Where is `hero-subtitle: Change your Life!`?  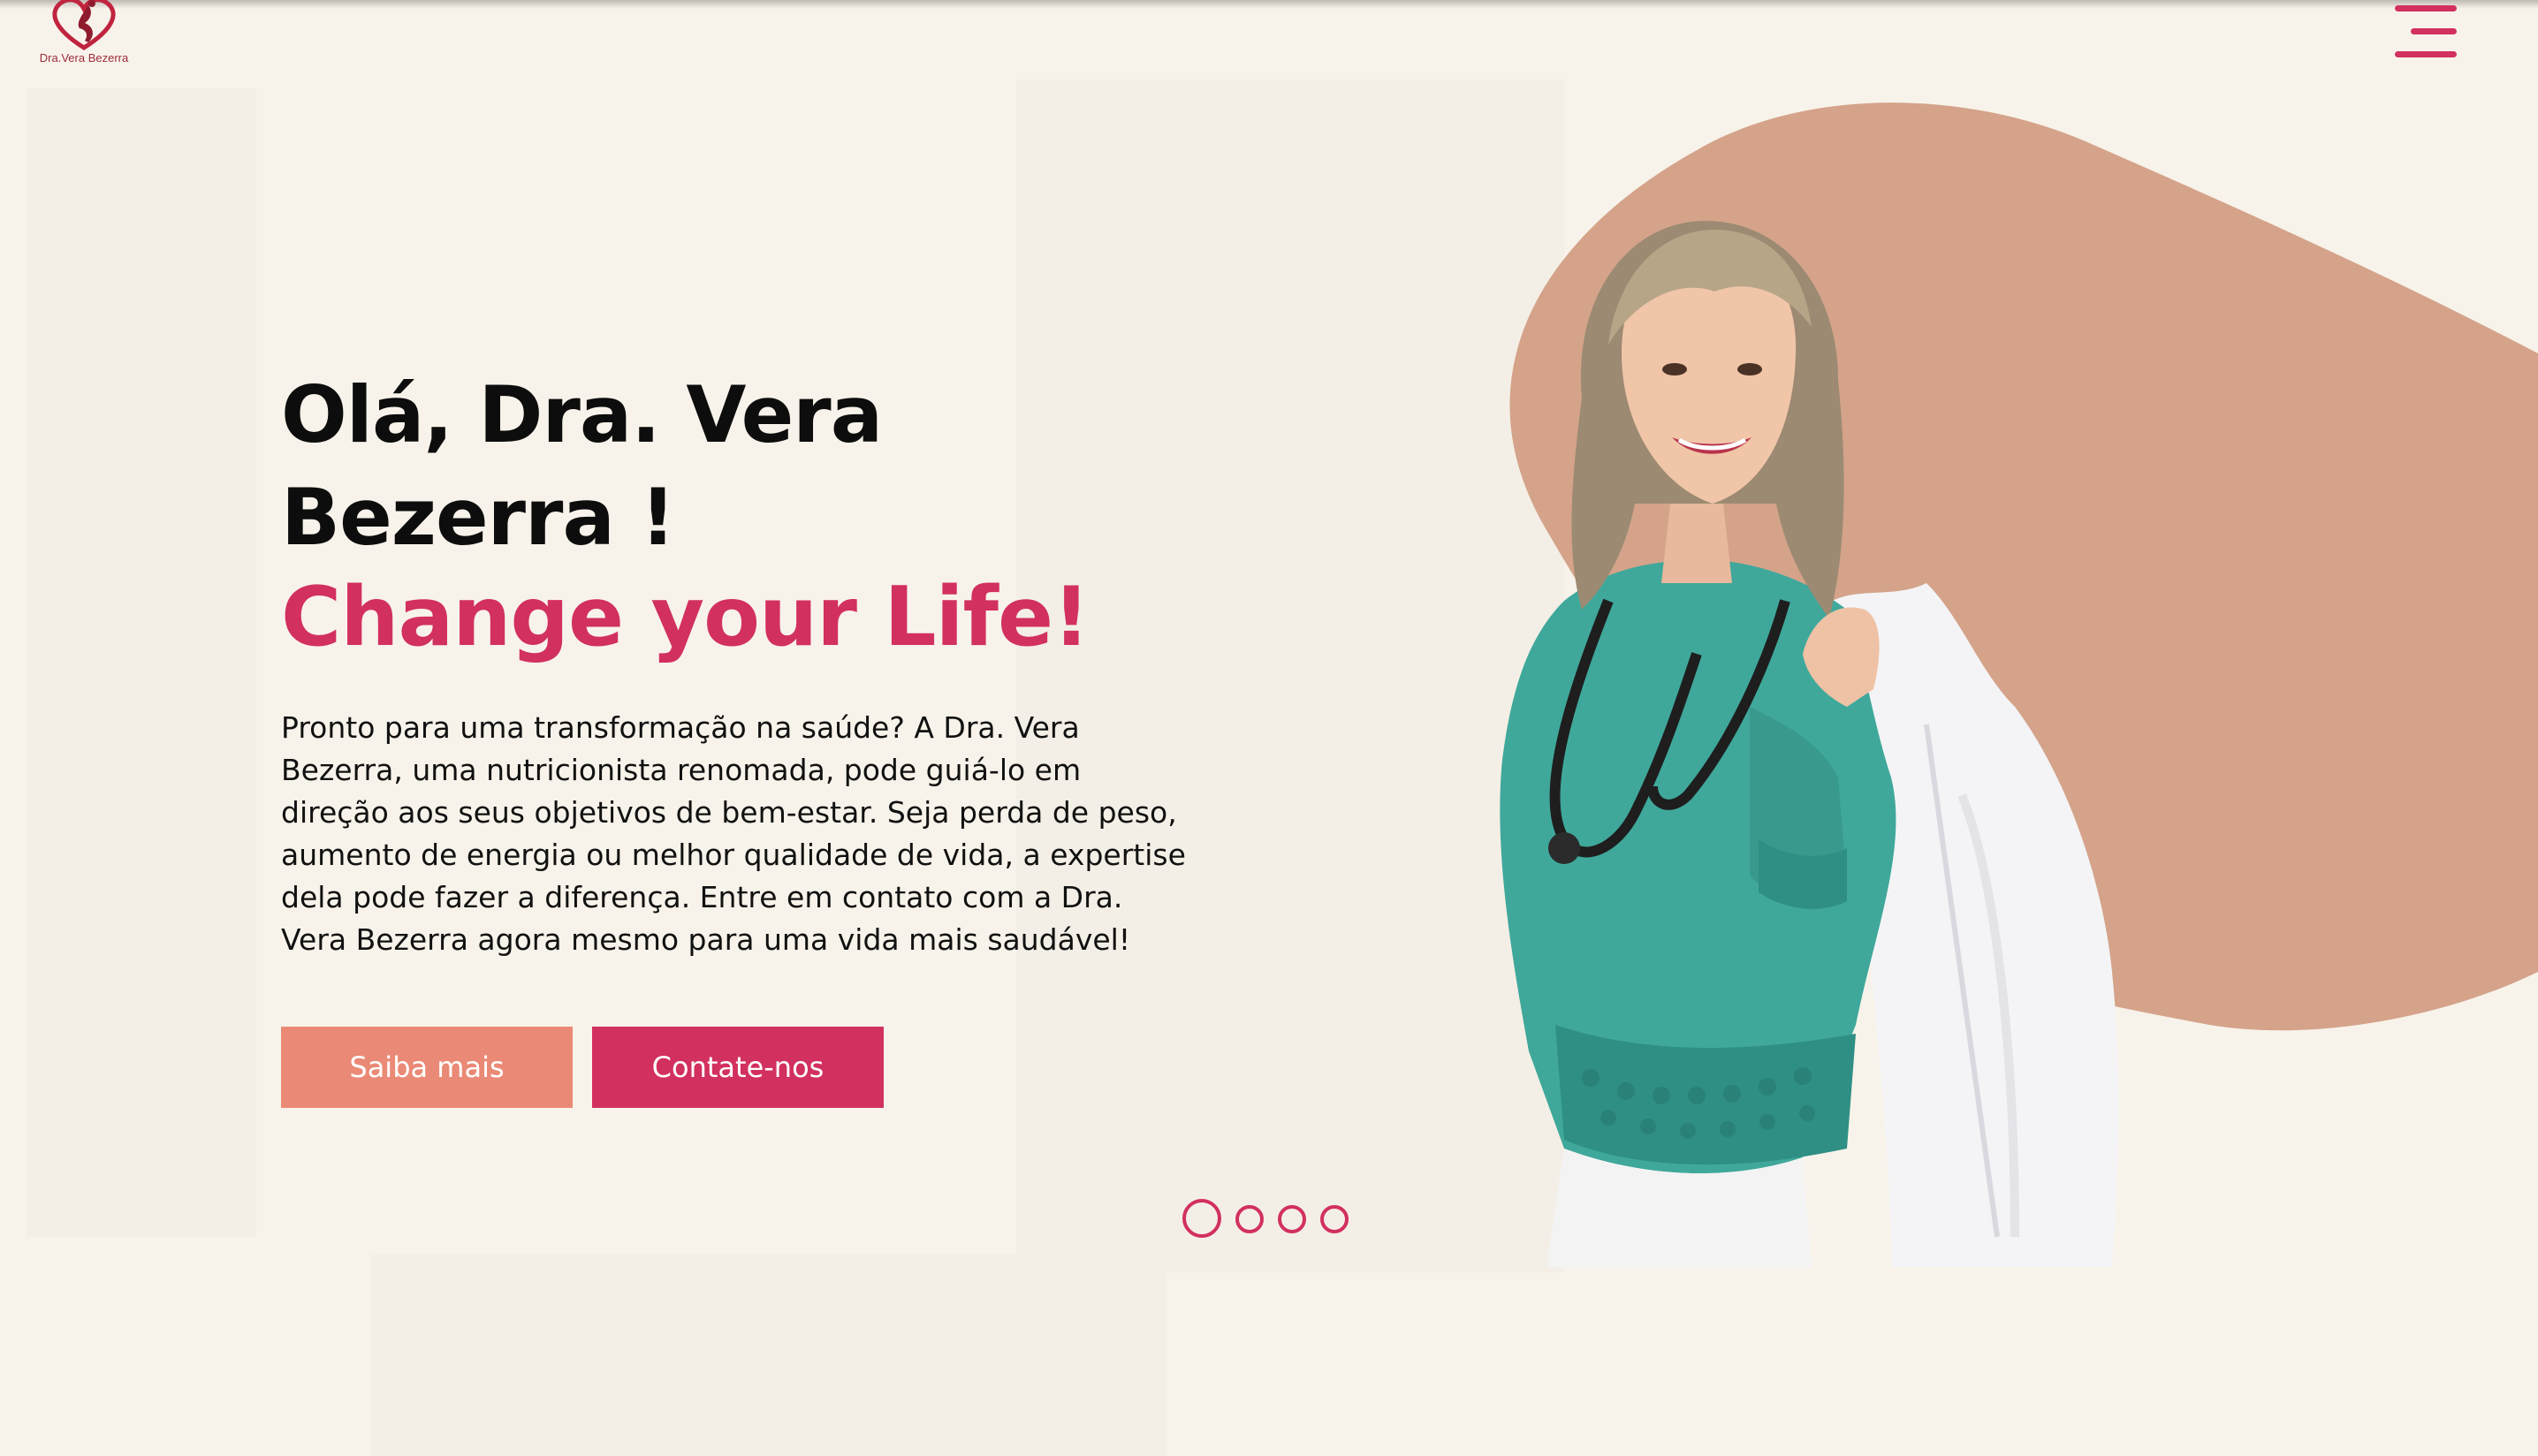
hero-subtitle: Change your Life! is located at coordinates (685, 616).